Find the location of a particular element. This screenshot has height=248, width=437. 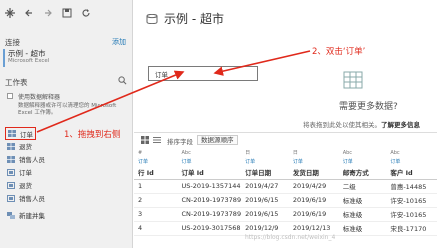

data-interpreter-label: 使用数据解释器 is located at coordinates (39, 97).